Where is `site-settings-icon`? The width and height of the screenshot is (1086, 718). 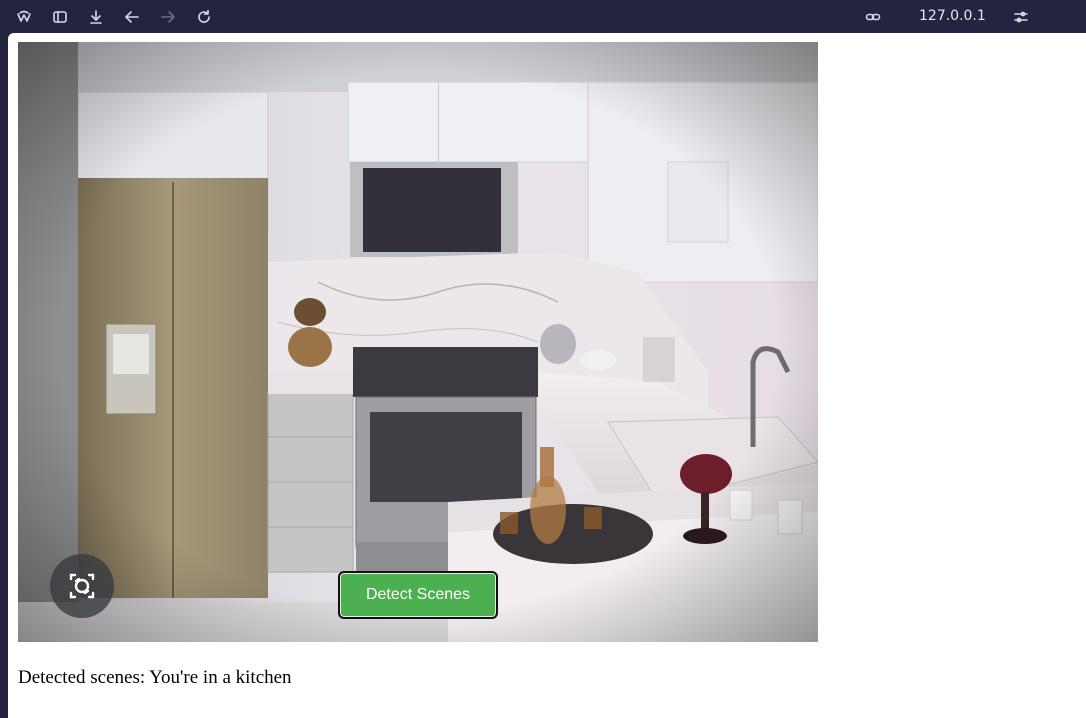
site-settings-icon is located at coordinates (1021, 17).